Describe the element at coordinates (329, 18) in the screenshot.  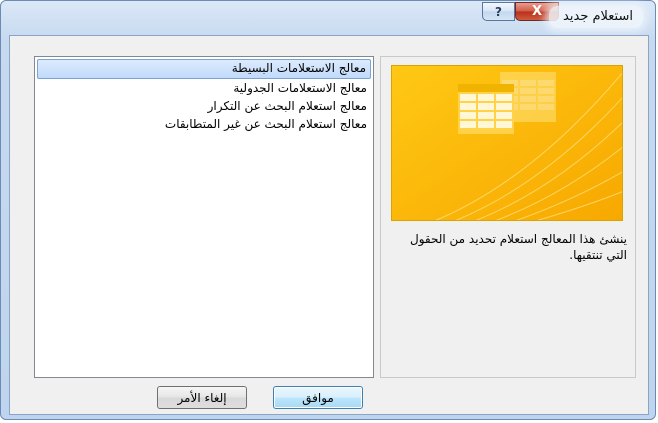
I see `title-bar: ? X استعلام جديد` at that location.